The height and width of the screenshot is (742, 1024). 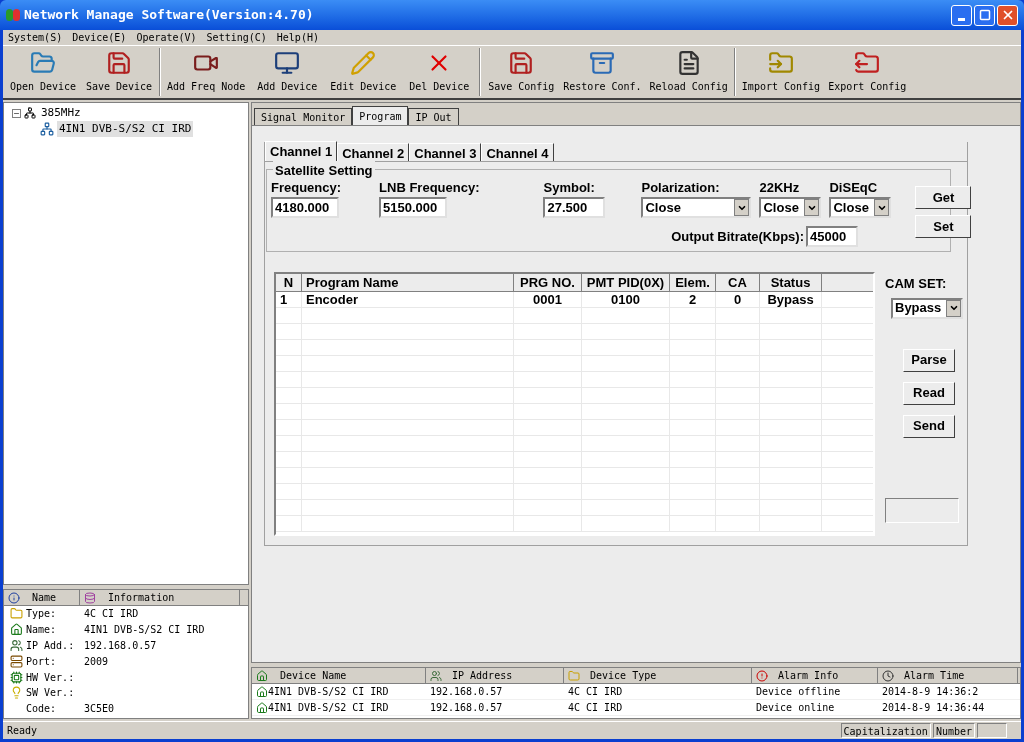 What do you see at coordinates (943, 226) in the screenshot?
I see `action-button: Set` at bounding box center [943, 226].